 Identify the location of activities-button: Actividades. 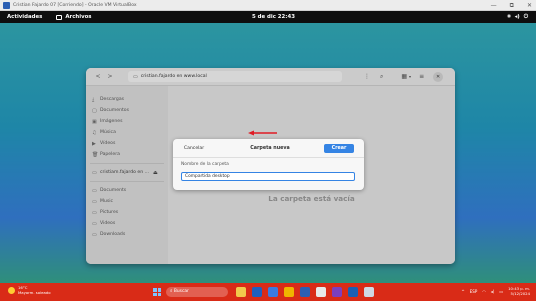
(24, 17).